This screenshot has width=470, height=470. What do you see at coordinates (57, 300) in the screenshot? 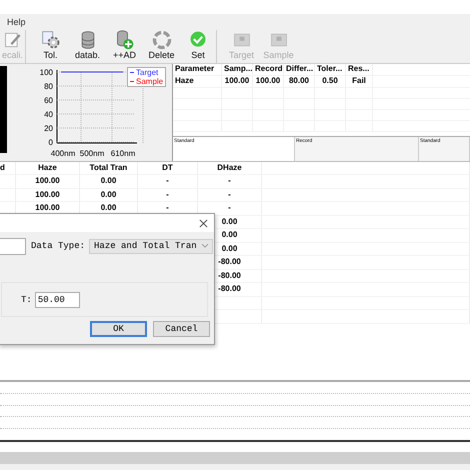
I see `t-input-field: 50.00` at bounding box center [57, 300].